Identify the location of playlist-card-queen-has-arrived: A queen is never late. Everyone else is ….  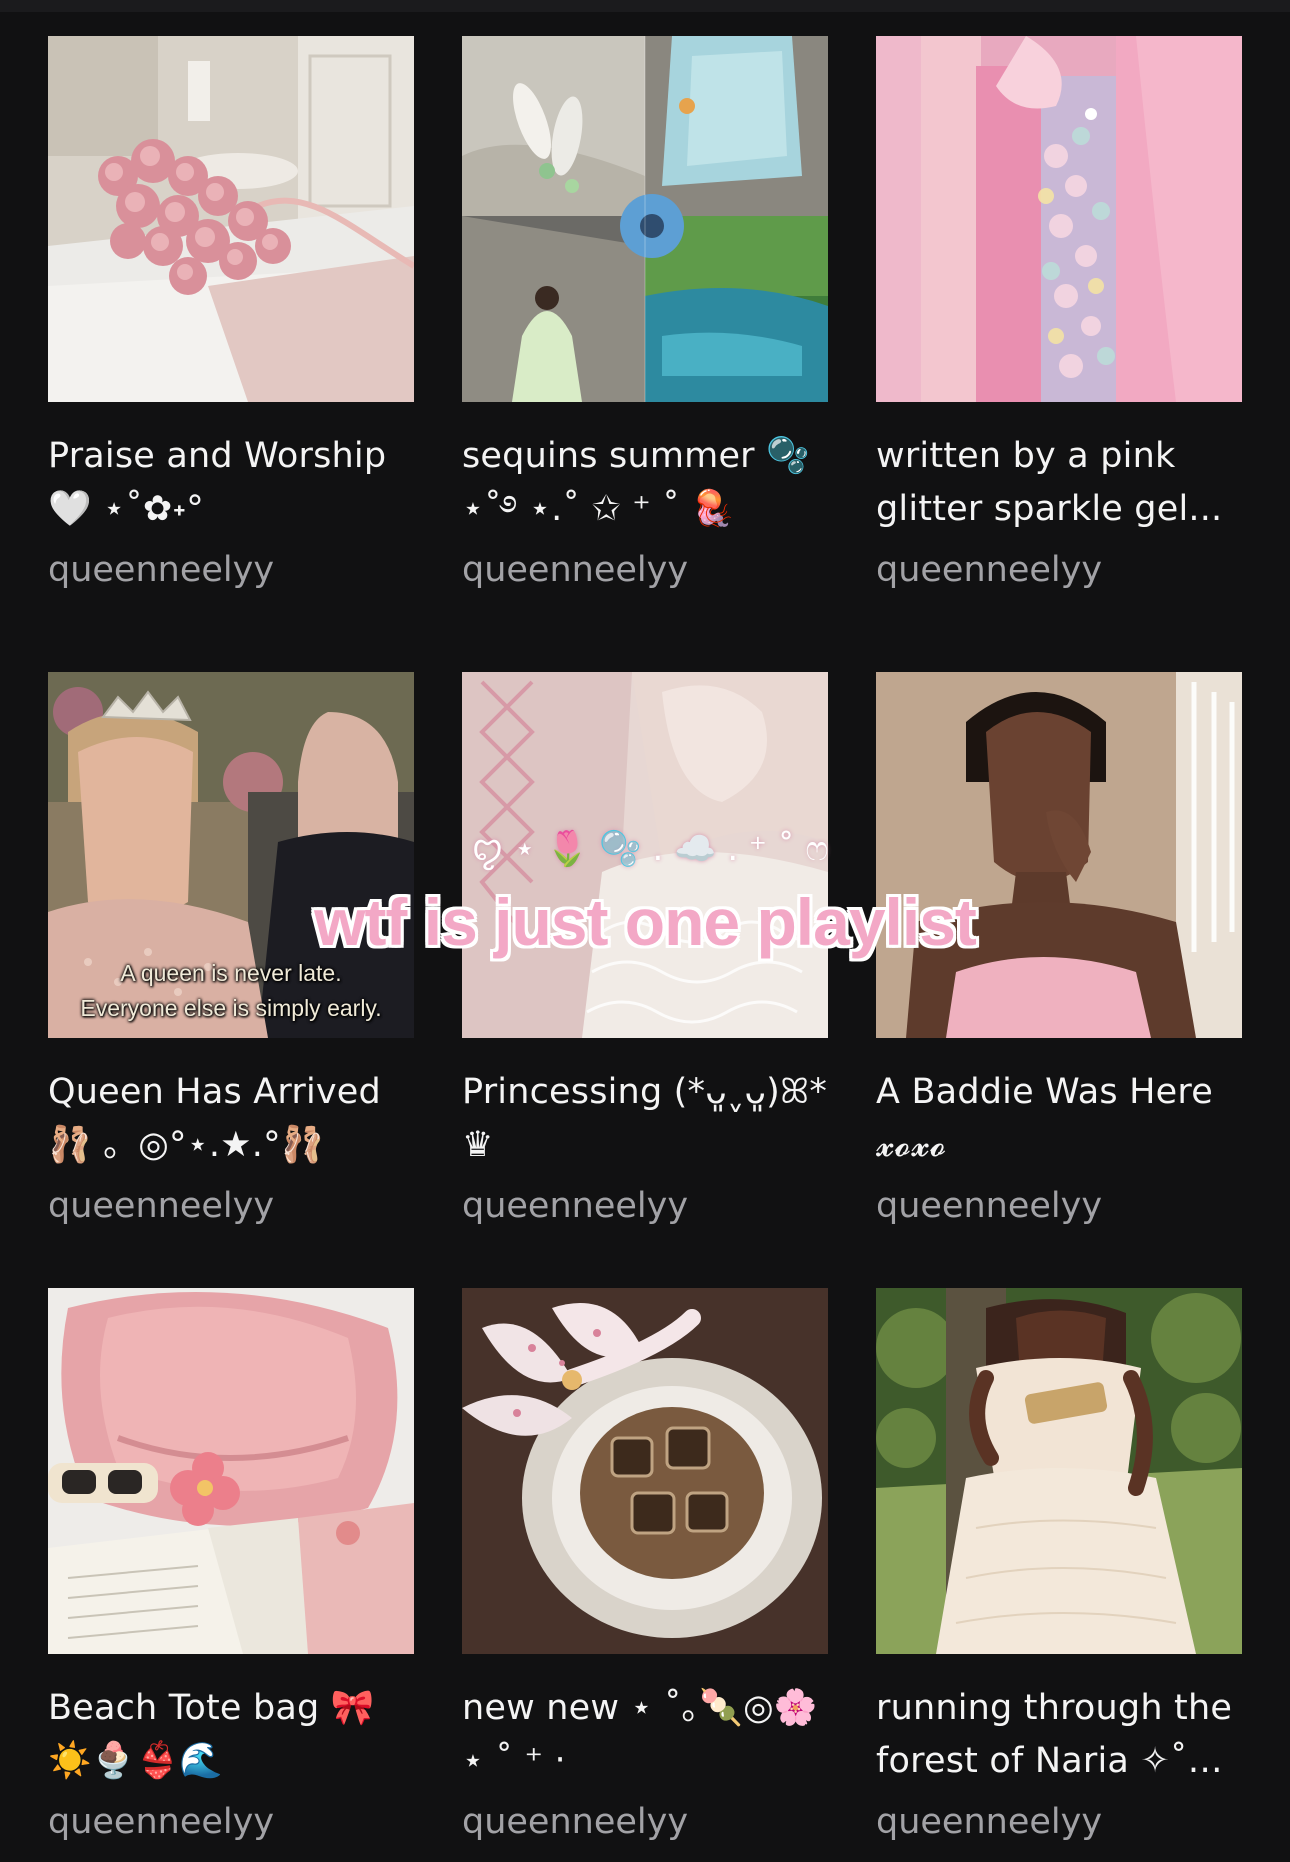
(231, 980).